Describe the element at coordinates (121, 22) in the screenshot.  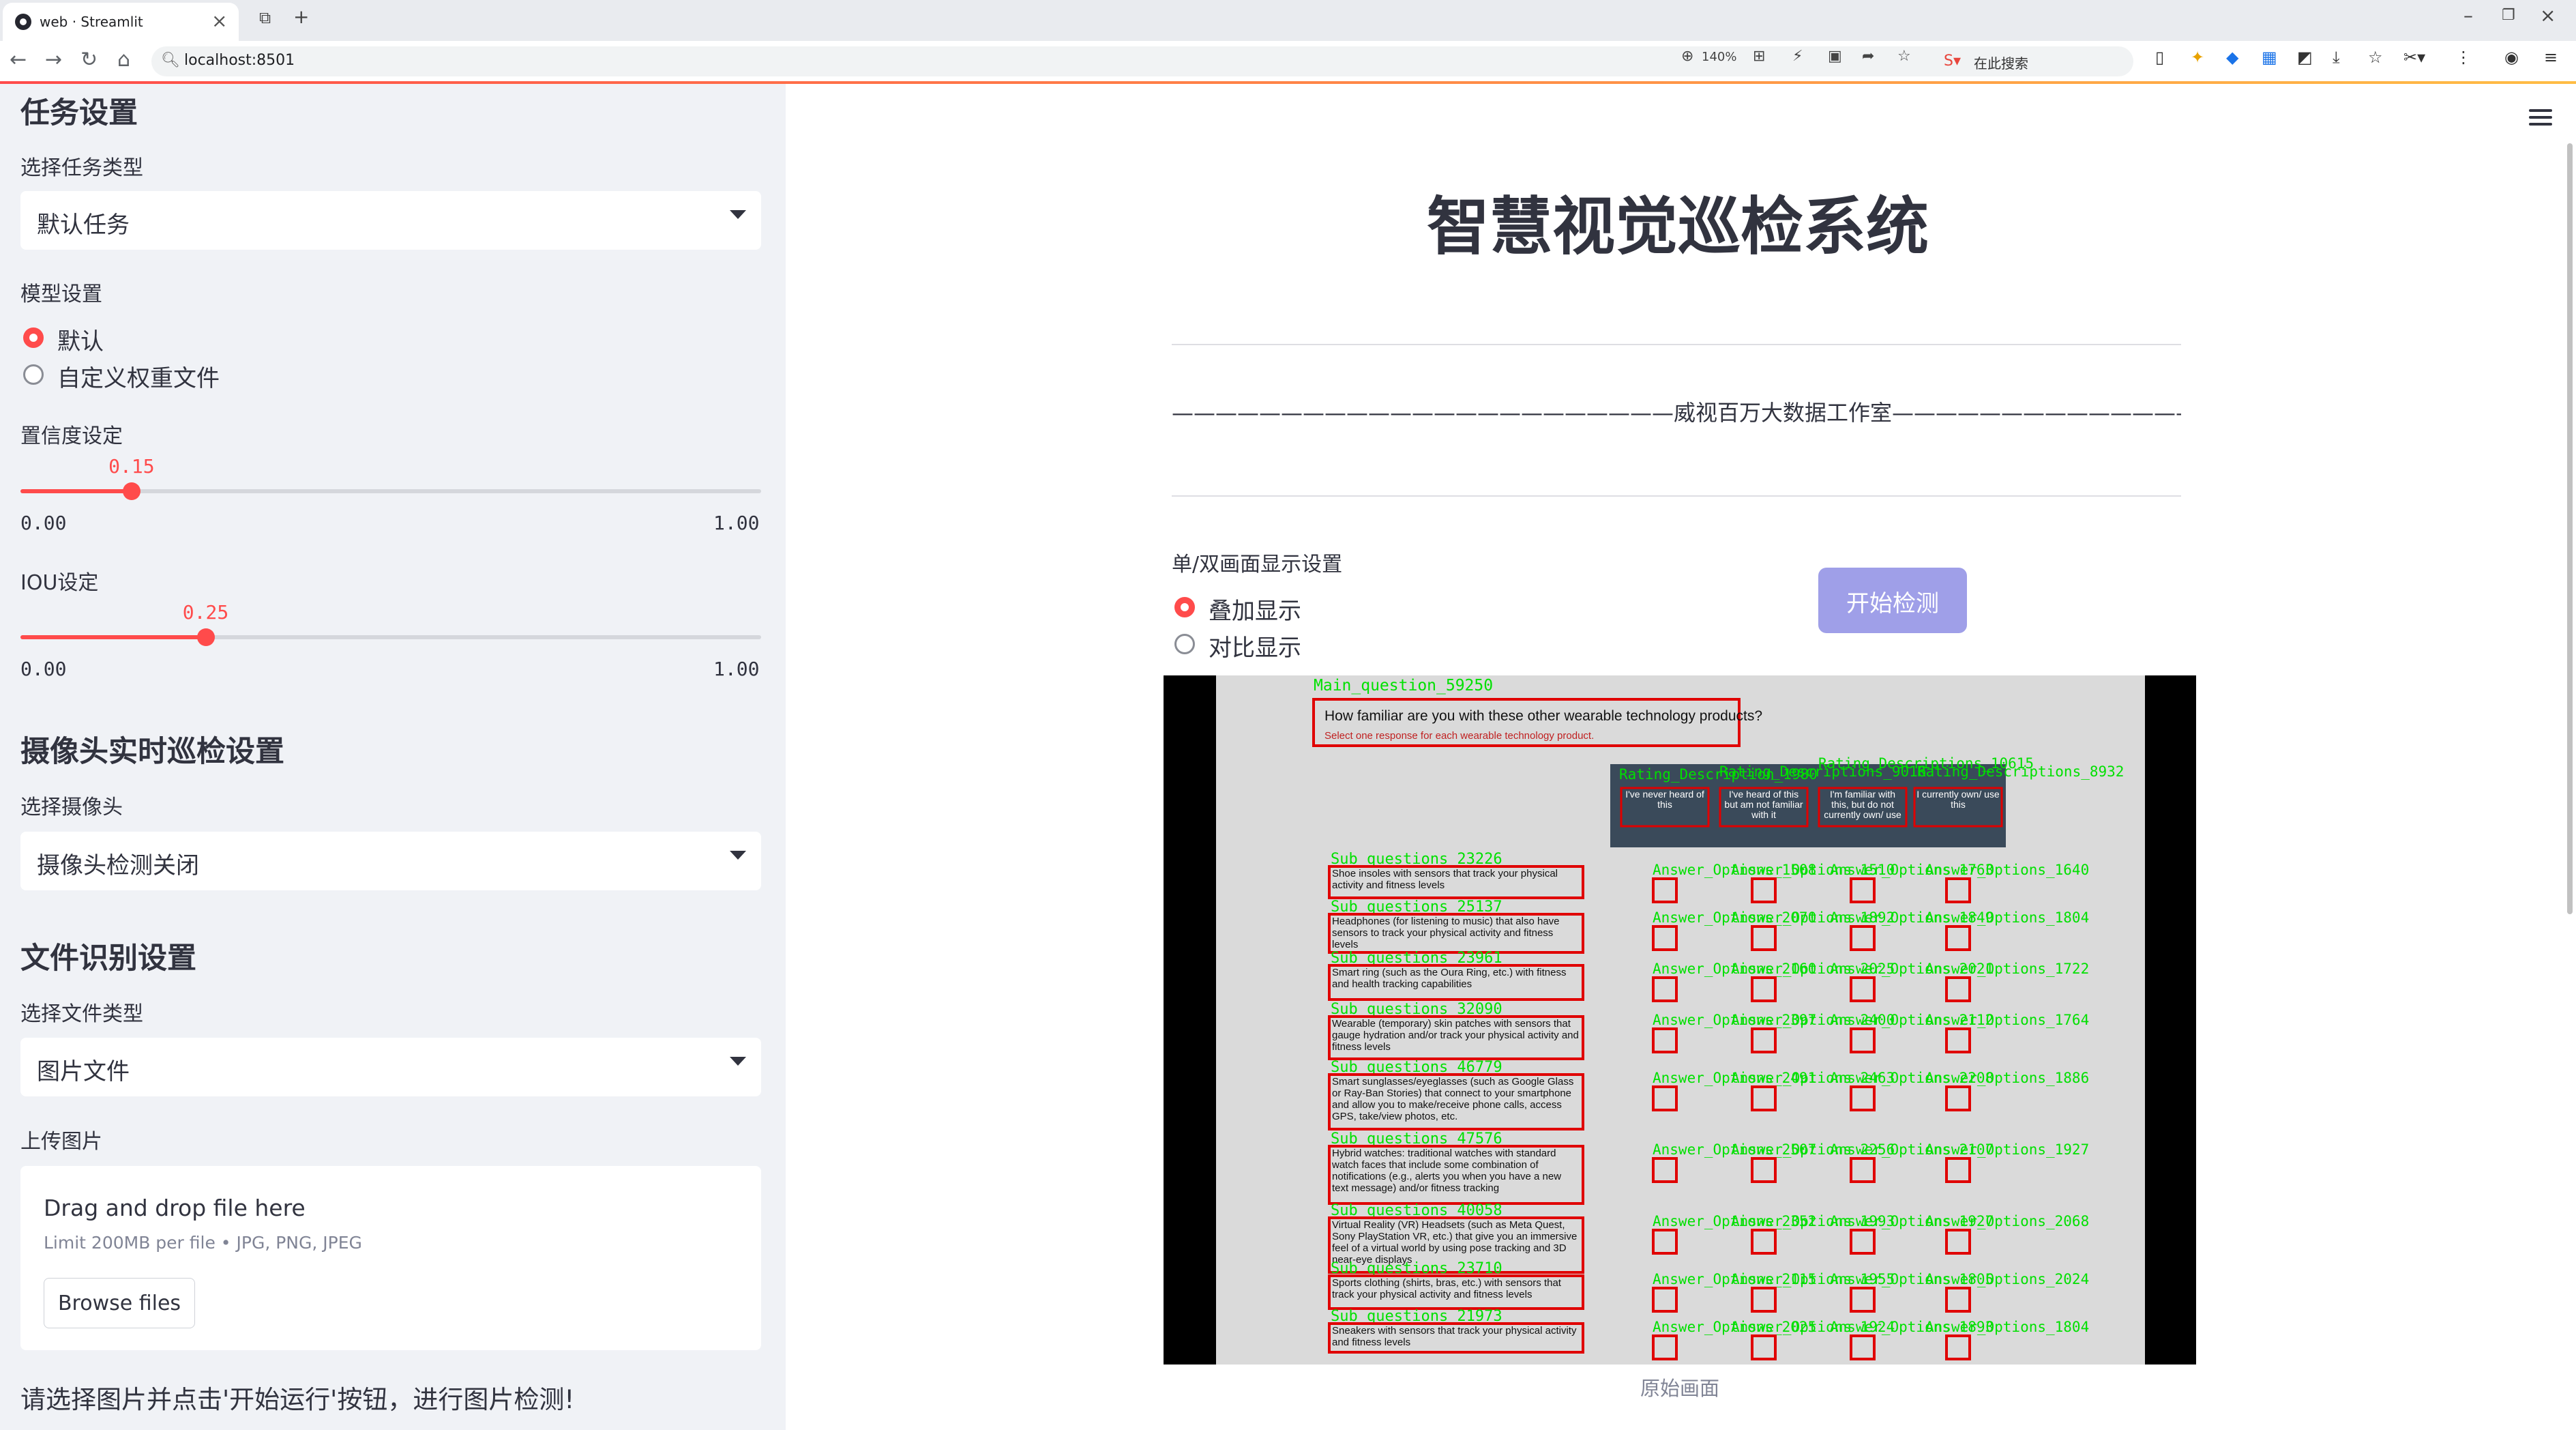
I see `browser-tab: web · Streamlit ×` at that location.